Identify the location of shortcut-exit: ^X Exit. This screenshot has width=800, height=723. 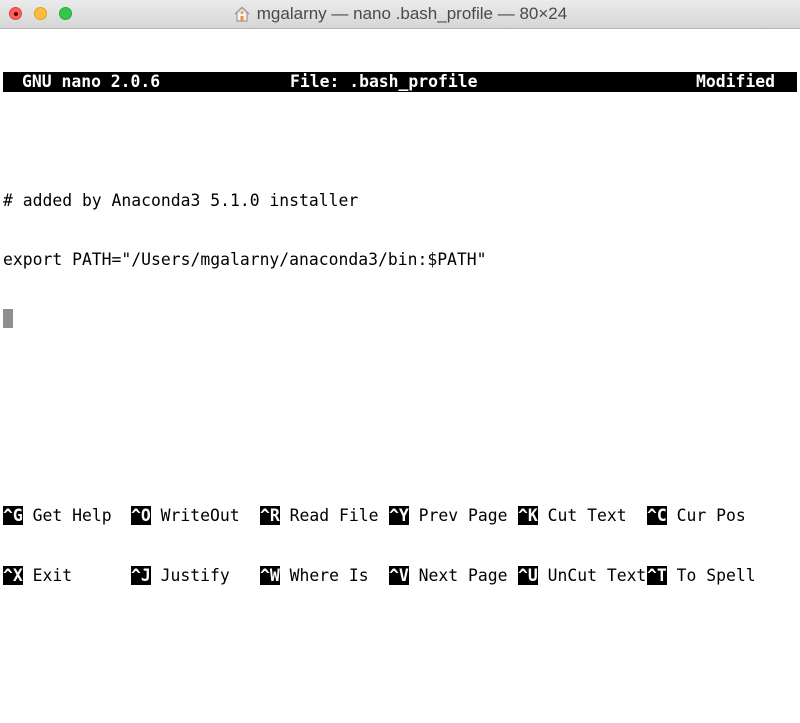
(37, 575).